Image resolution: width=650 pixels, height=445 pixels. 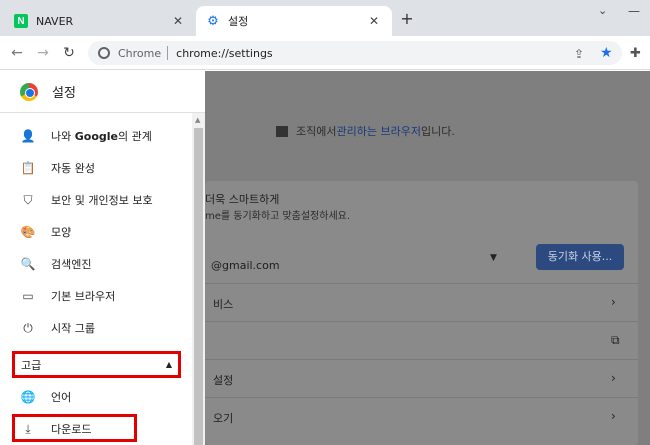 I want to click on managed-notice: 조직에서 관리하는 브라우저 입니다., so click(x=365, y=131).